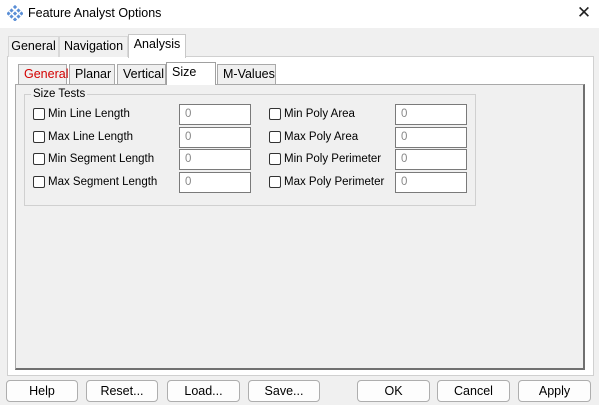 This screenshot has width=599, height=405. What do you see at coordinates (95, 13) in the screenshot?
I see `window-title: Feature Analyst Options` at bounding box center [95, 13].